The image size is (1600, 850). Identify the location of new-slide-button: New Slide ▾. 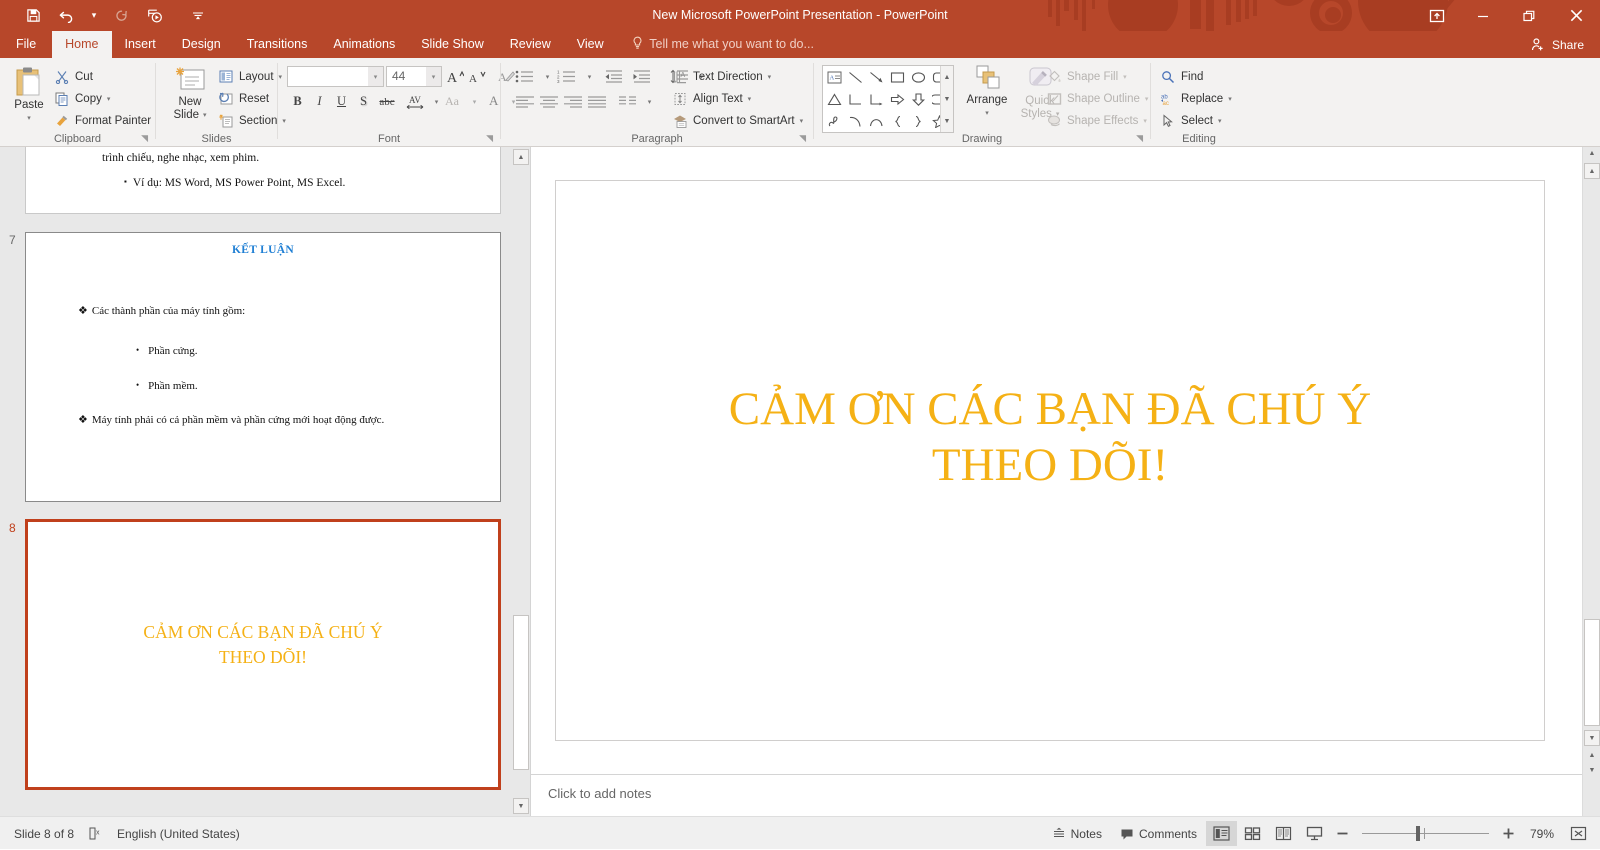
(190, 94).